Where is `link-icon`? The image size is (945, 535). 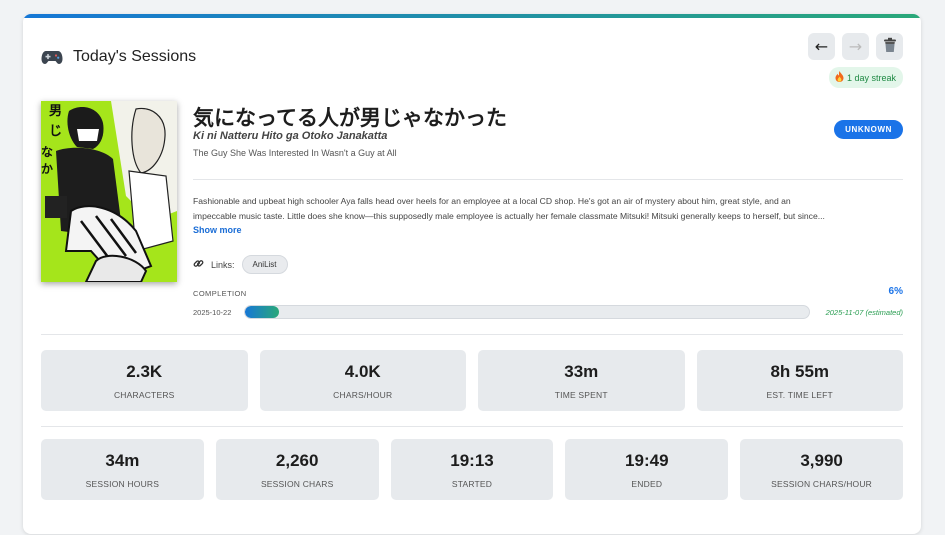 link-icon is located at coordinates (198, 264).